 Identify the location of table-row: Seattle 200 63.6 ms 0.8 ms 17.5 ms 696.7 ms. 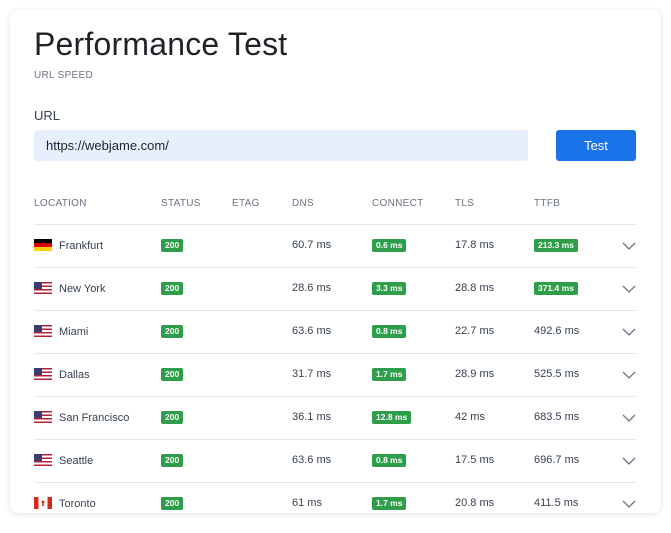
(335, 461).